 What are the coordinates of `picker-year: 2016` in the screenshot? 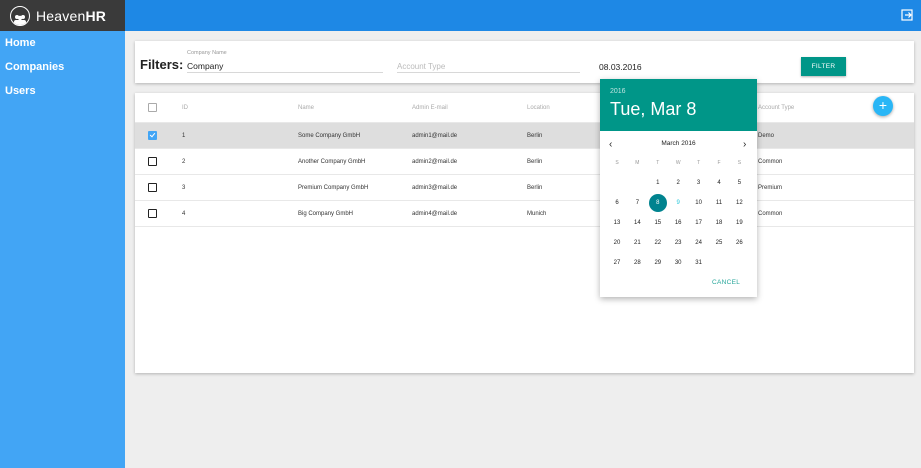 It's located at (618, 91).